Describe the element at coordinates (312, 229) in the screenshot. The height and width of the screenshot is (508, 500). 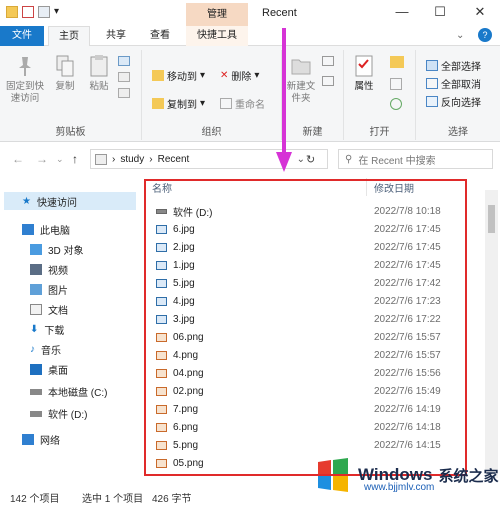
I see `file-row: 6.jpg 2022/7/6 17:45` at that location.